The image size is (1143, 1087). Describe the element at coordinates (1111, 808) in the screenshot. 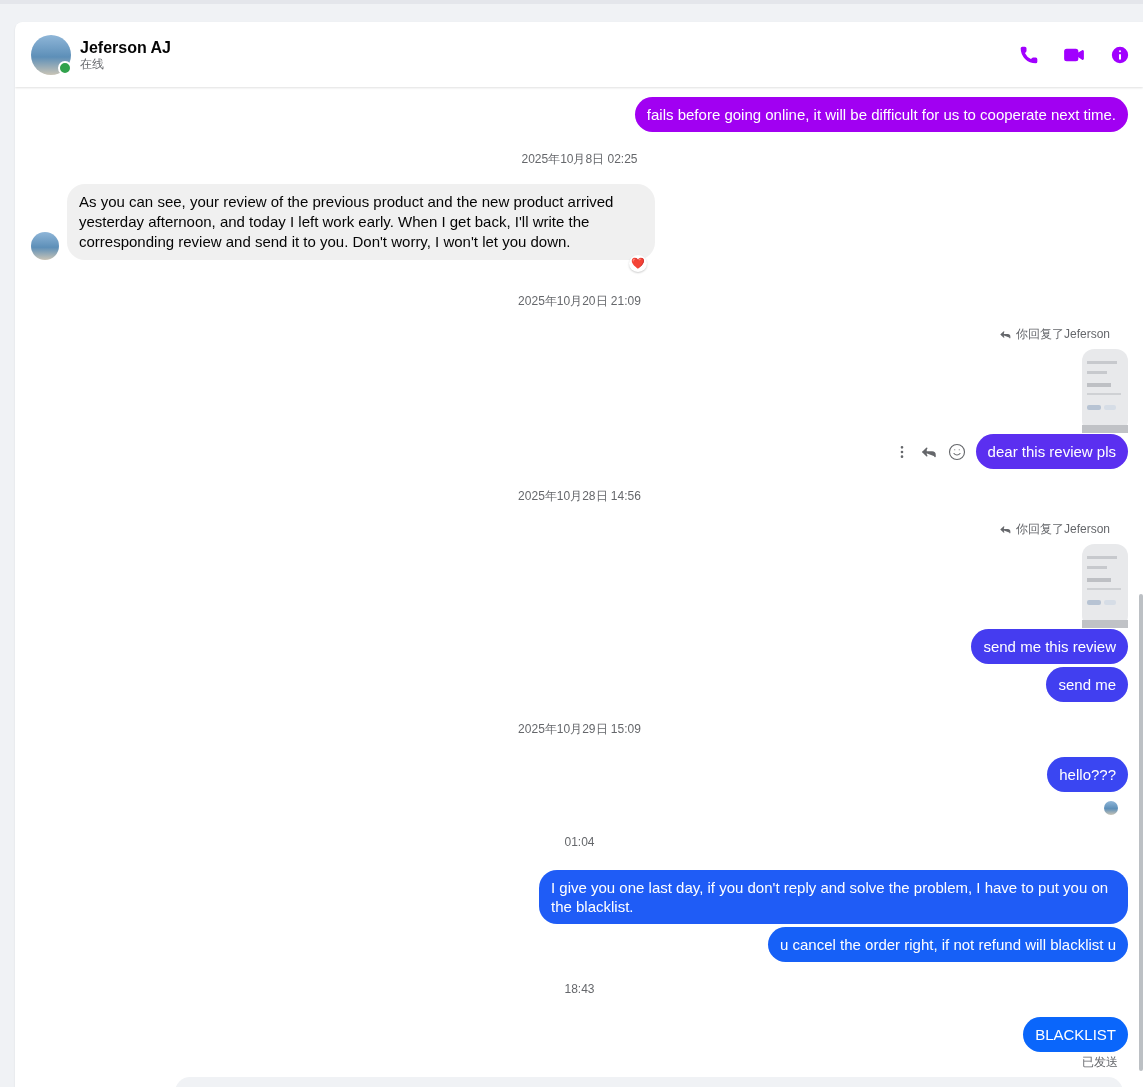

I see `seen-avatar` at that location.